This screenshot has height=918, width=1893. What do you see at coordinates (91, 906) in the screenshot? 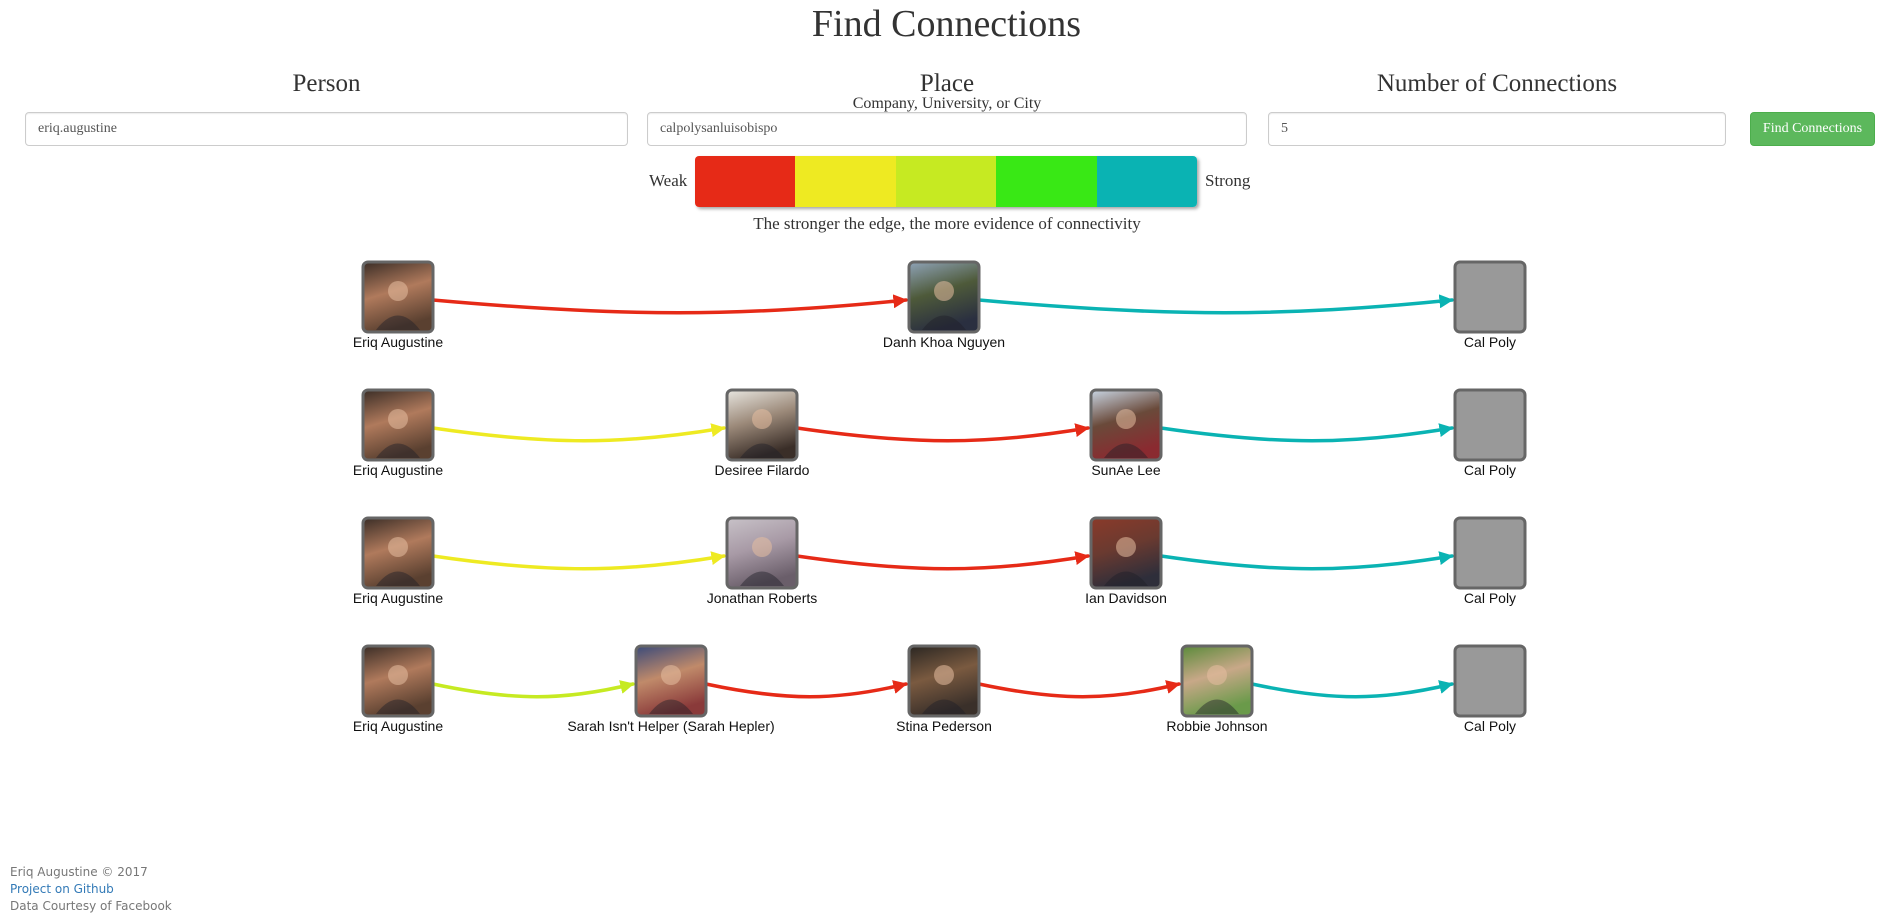
I see `footer-credit: Data Courtesy of Facebook` at bounding box center [91, 906].